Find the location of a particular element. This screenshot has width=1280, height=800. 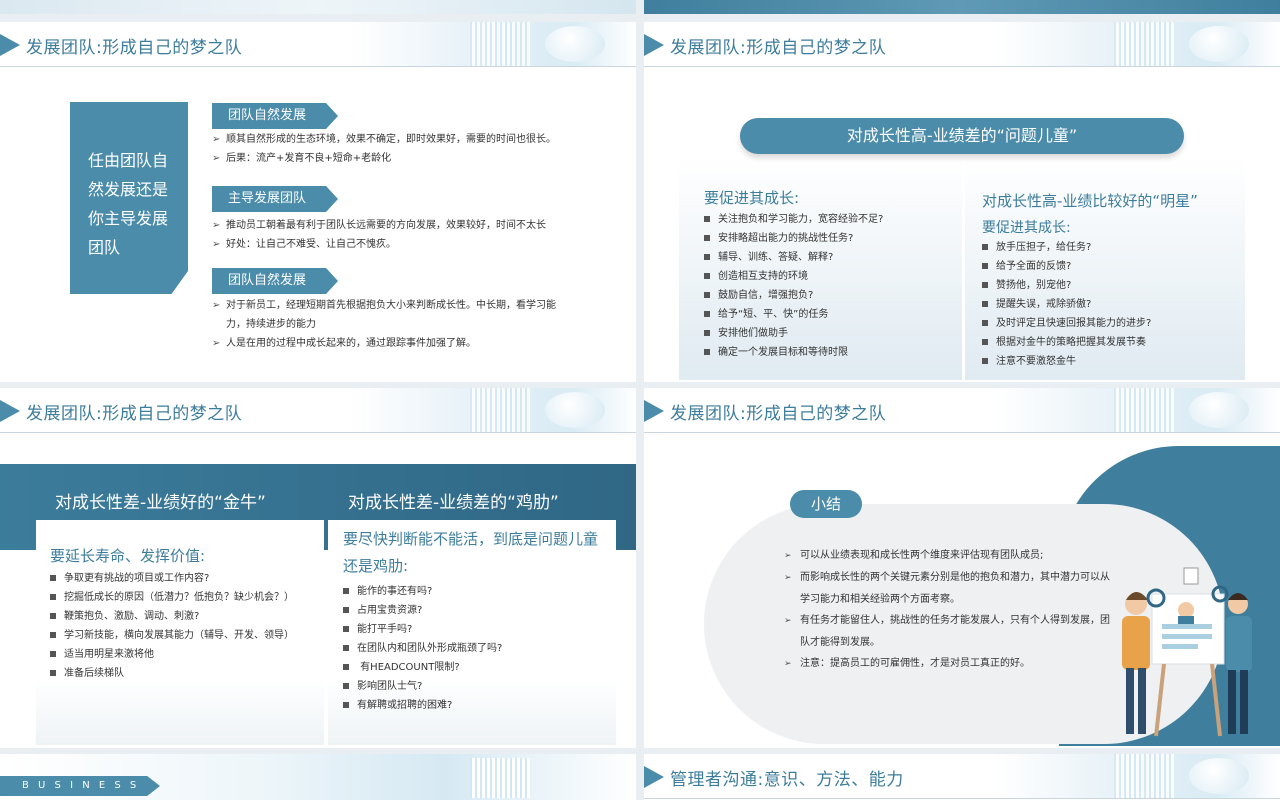

list-item-text: 能打平手吗? is located at coordinates (385, 629).